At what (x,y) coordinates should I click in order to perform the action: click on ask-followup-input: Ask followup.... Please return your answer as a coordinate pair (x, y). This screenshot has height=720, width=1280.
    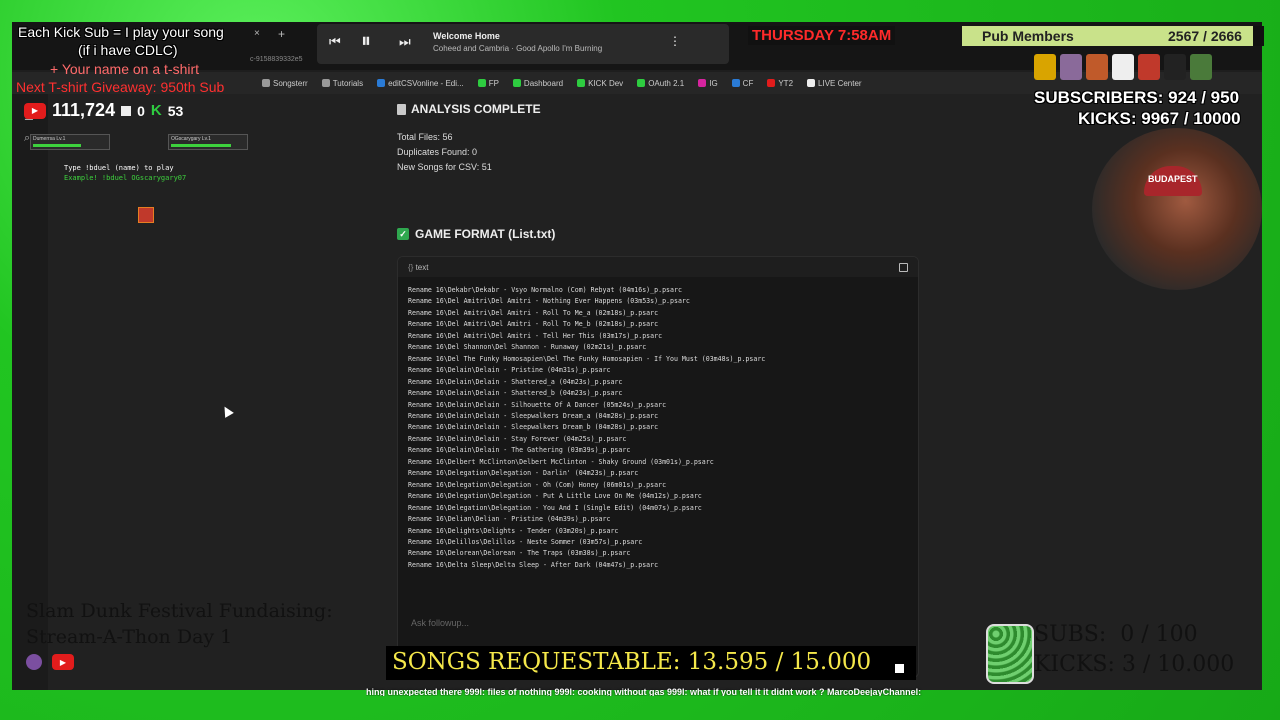
    Looking at the image, I should click on (440, 623).